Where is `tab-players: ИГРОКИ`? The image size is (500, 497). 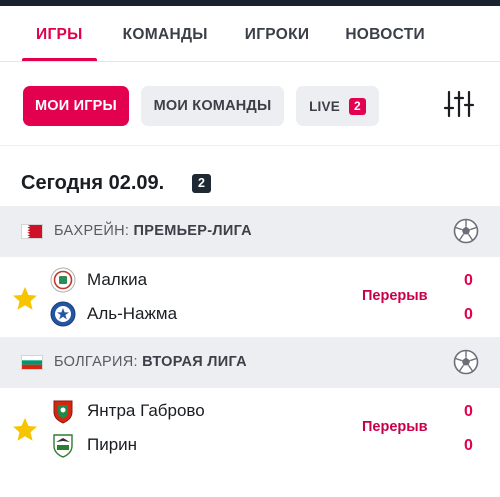
tab-players: ИГРОКИ is located at coordinates (277, 33).